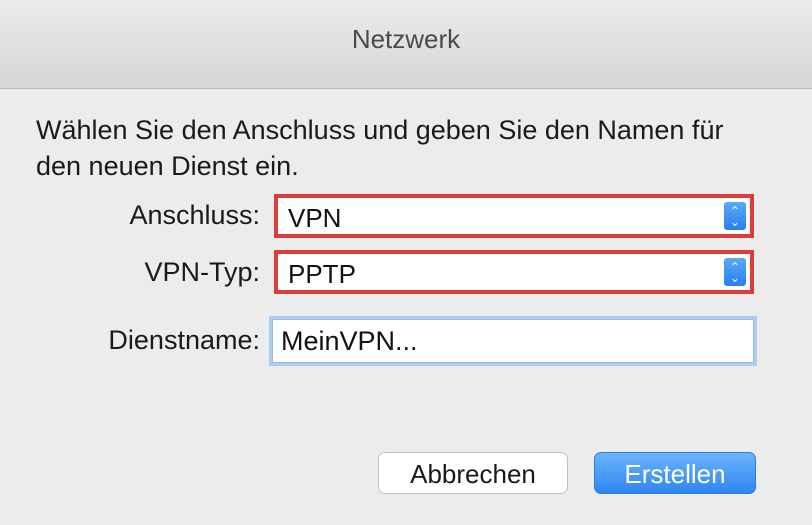 The height and width of the screenshot is (525, 812). Describe the element at coordinates (675, 473) in the screenshot. I see `create-button: Erstellen` at that location.